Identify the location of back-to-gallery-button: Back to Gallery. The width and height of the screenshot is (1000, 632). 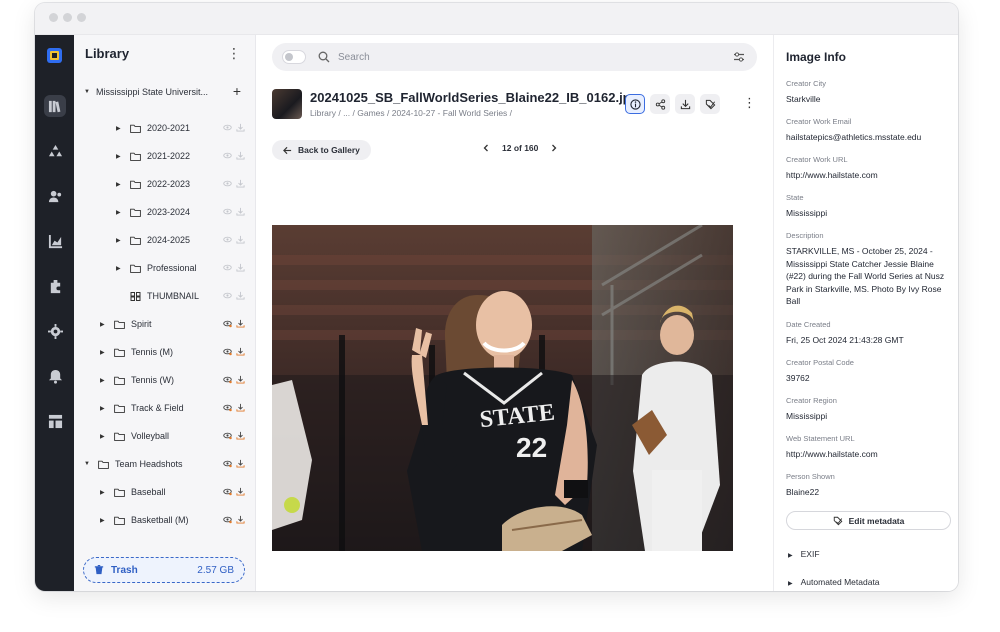
(321, 150).